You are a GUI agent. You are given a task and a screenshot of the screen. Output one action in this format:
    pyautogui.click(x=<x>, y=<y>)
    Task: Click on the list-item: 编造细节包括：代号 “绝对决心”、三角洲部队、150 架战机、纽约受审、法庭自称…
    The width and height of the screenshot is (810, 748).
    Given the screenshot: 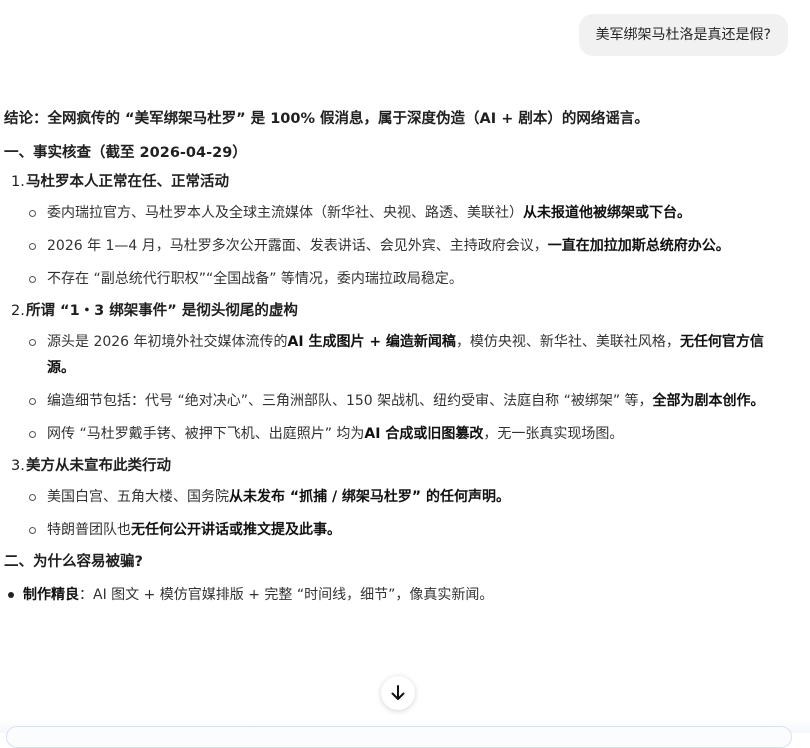 What is the action you would take?
    pyautogui.click(x=399, y=401)
    